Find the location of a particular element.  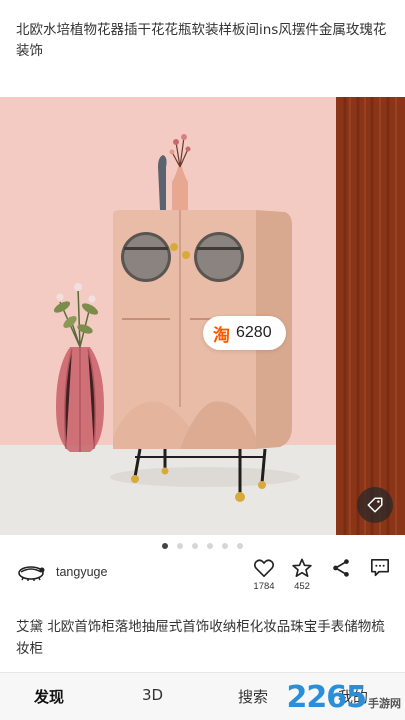

tag-icon is located at coordinates (375, 505).